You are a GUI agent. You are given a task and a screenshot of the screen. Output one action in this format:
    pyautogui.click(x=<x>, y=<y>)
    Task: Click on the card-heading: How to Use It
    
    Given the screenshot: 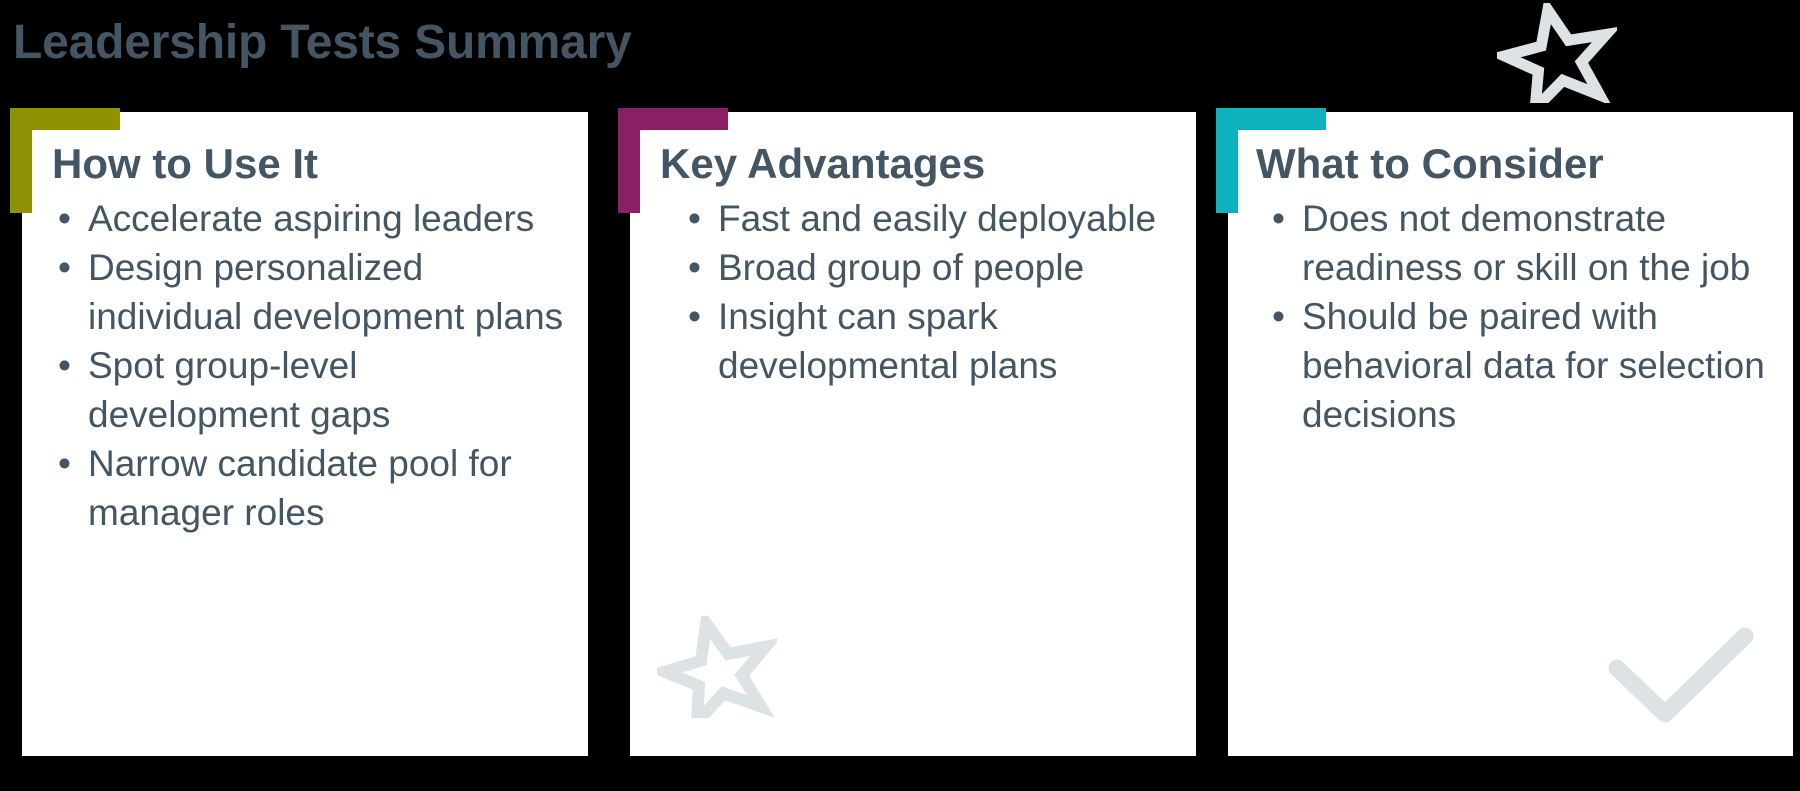 What is the action you would take?
    pyautogui.click(x=185, y=163)
    